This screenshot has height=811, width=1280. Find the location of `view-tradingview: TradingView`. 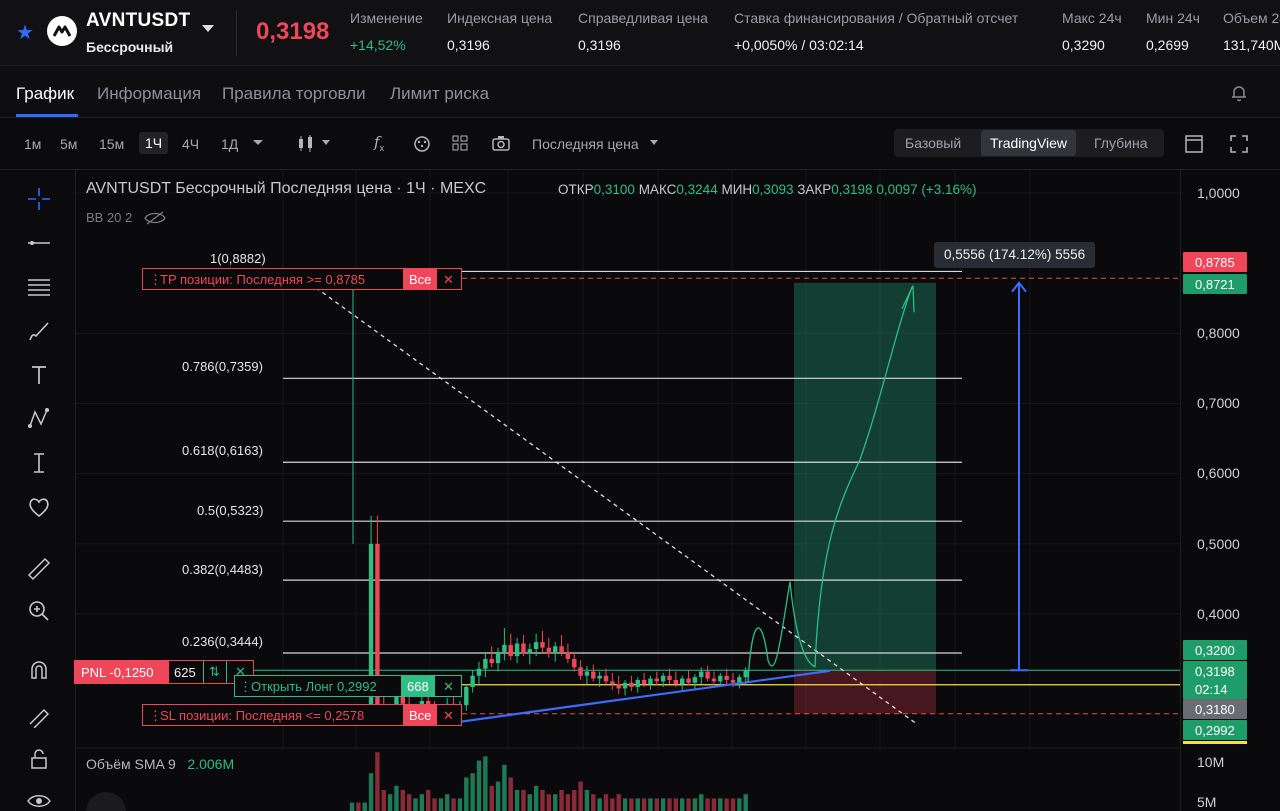

view-tradingview: TradingView is located at coordinates (1029, 143).